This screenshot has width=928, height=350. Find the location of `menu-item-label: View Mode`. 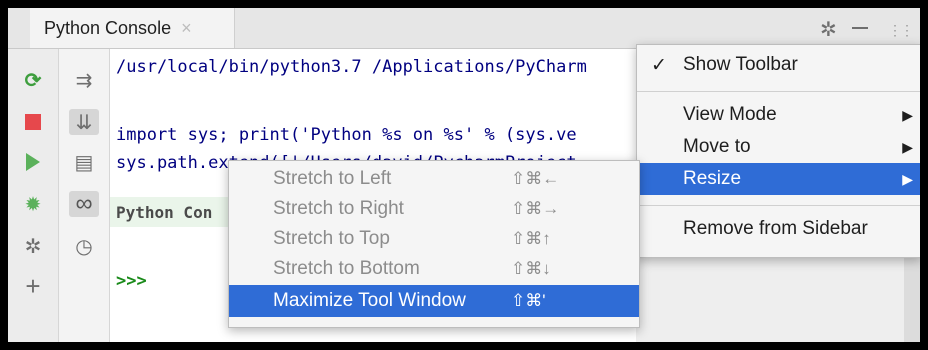

menu-item-label: View Mode is located at coordinates (730, 114).